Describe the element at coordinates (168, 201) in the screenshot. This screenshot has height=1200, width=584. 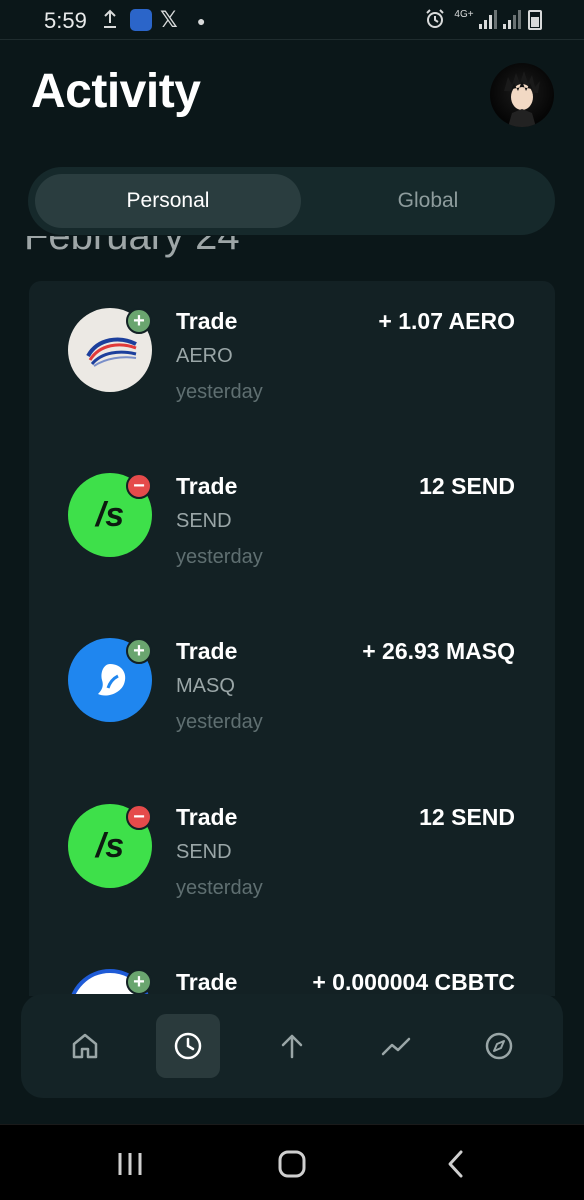
I see `tab-personal: Personal` at that location.